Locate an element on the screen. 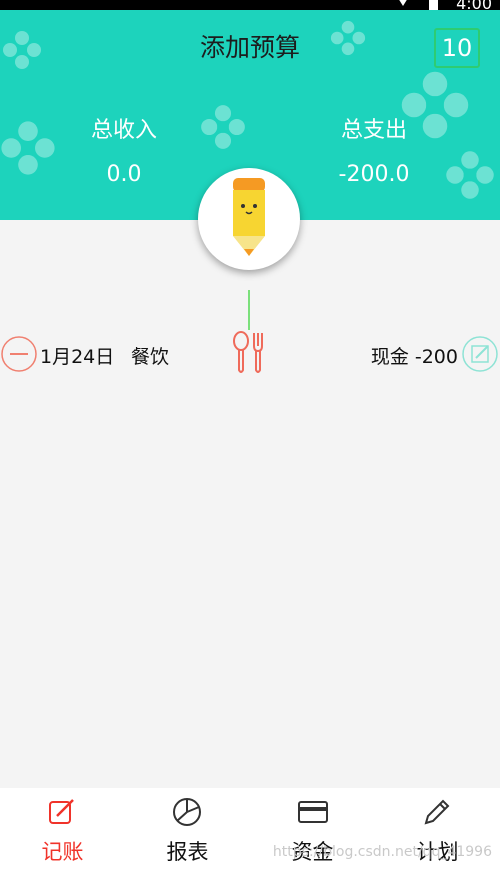 This screenshot has height=870, width=500. total-expense-value: -200.0 is located at coordinates (374, 174).